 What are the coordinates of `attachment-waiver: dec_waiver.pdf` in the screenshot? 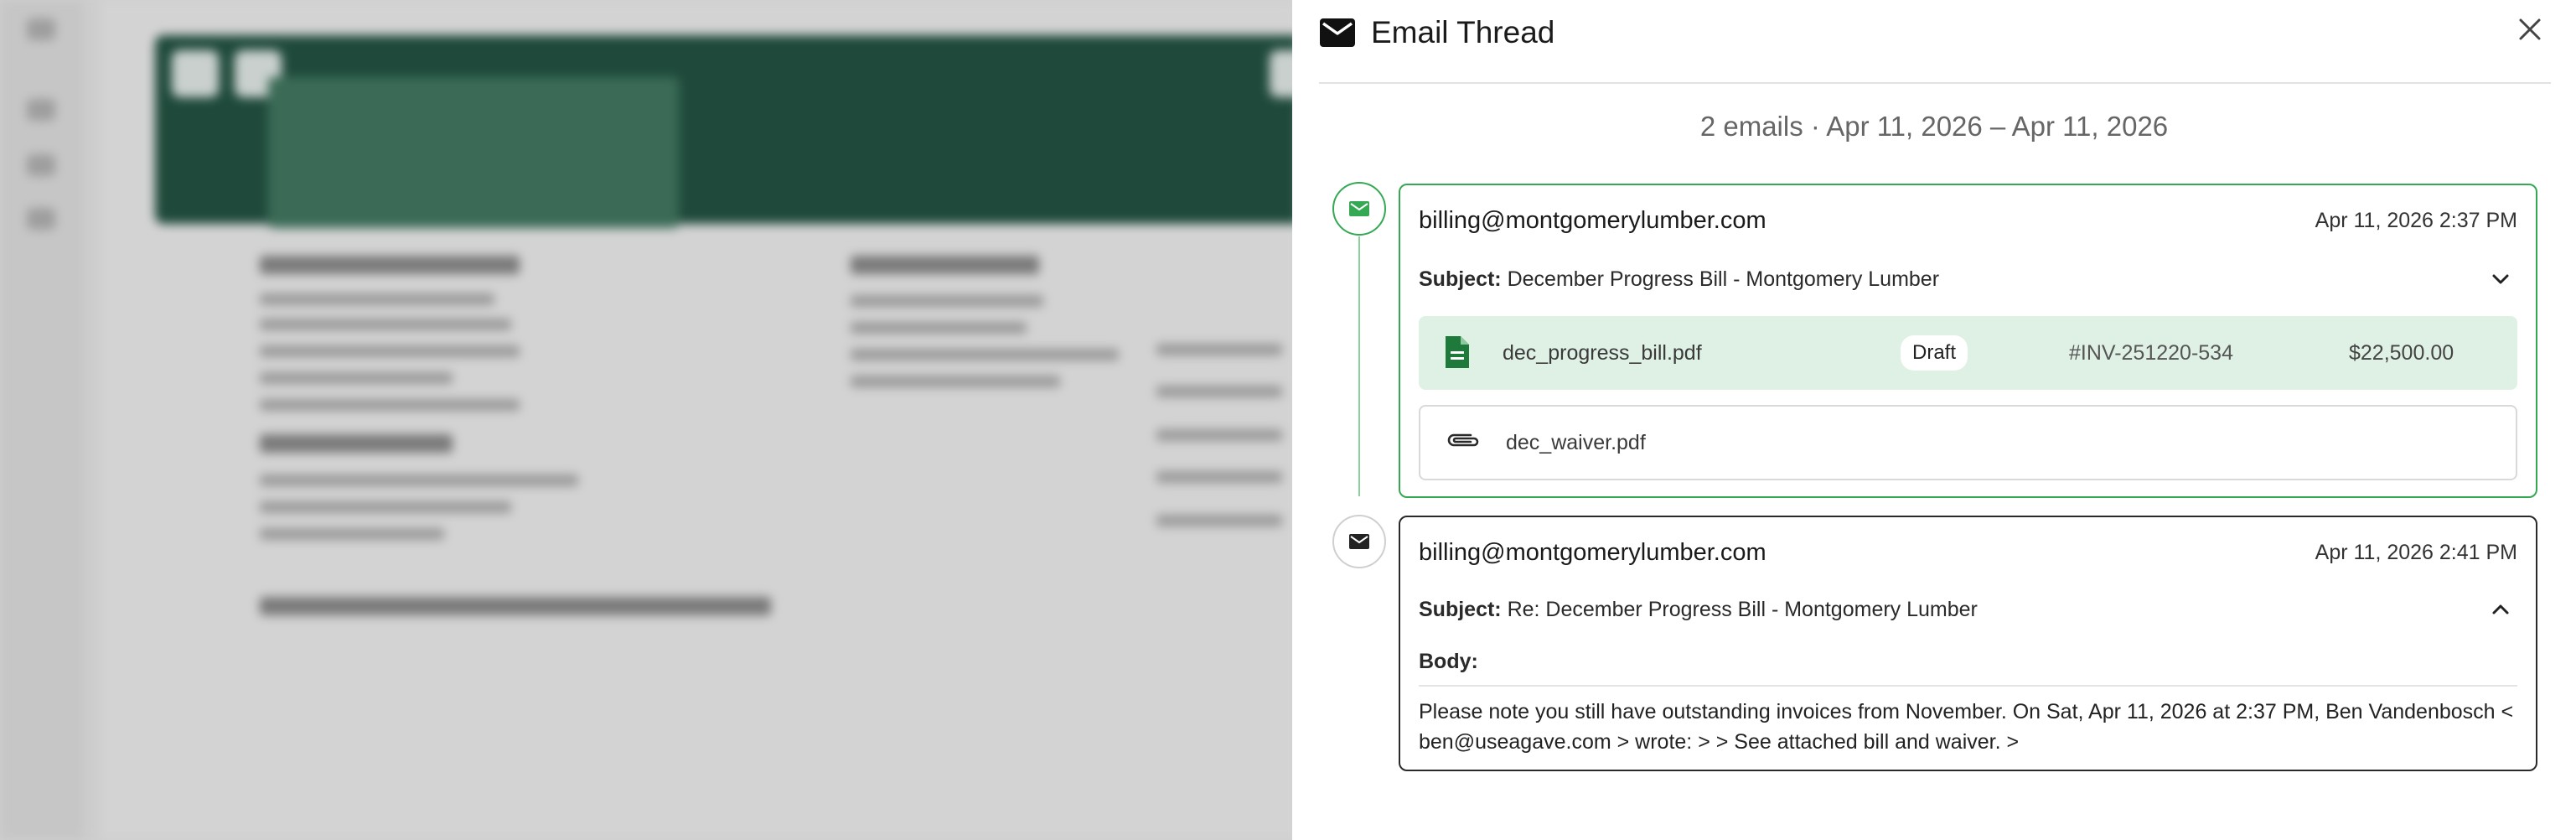 It's located at (1968, 442).